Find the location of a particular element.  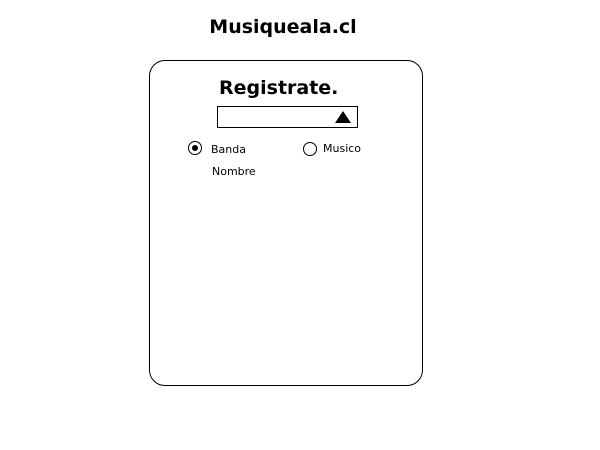

musico-radio is located at coordinates (310, 149).